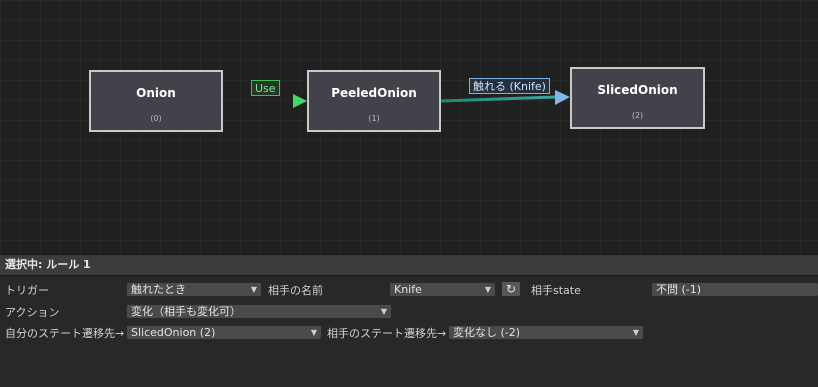  Describe the element at coordinates (408, 289) in the screenshot. I see `partner-name-value: Knife` at that location.